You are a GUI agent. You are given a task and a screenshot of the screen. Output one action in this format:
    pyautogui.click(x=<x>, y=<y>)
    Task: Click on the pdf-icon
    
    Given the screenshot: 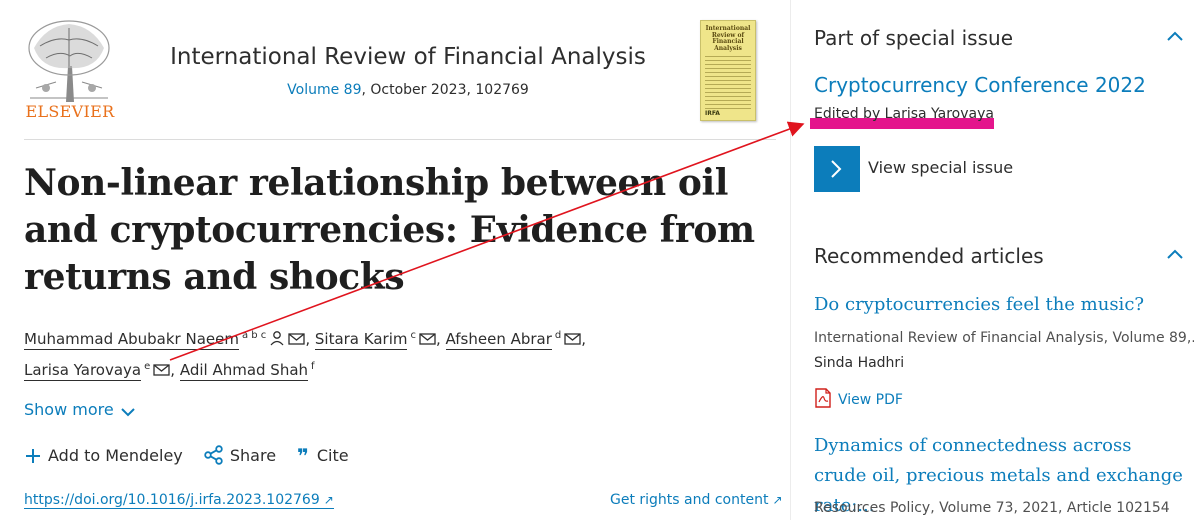 What is the action you would take?
    pyautogui.click(x=823, y=398)
    